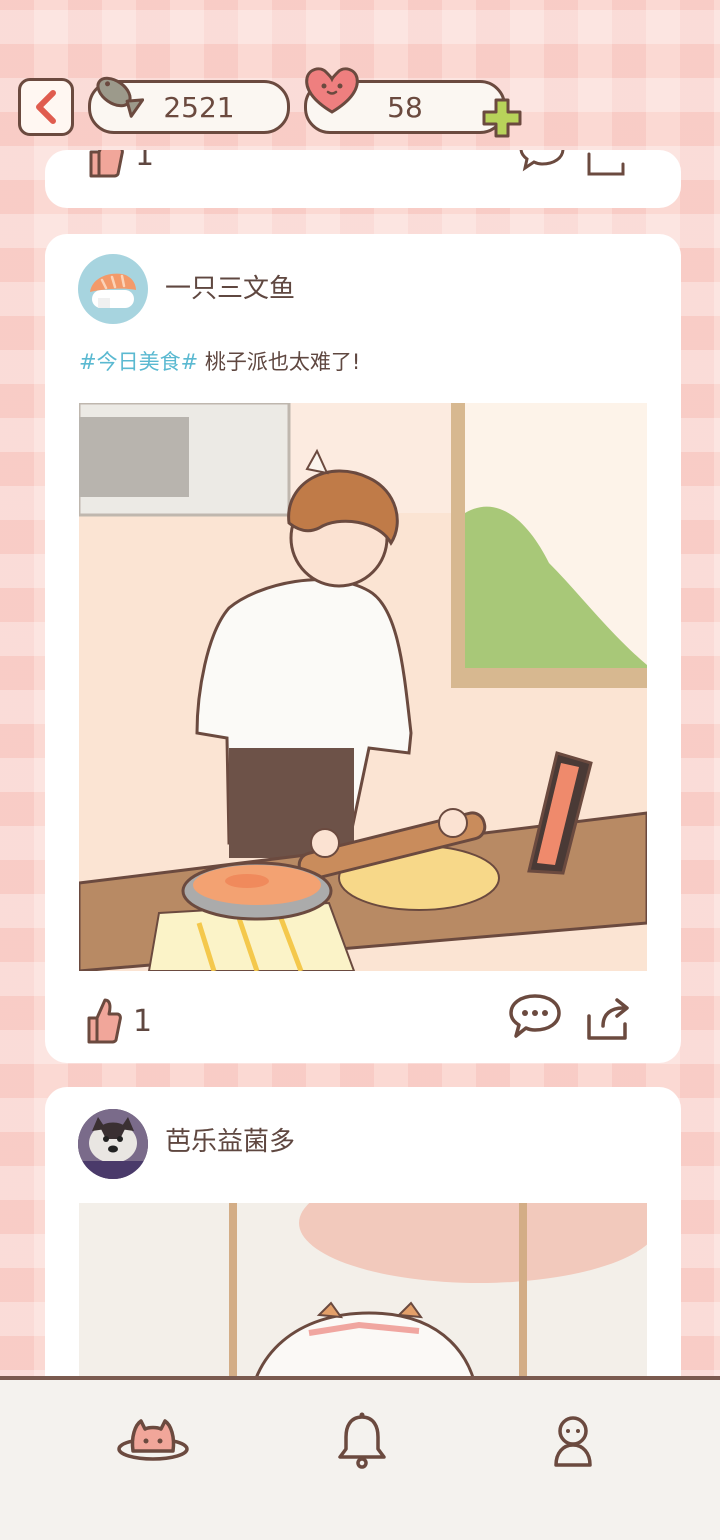  What do you see at coordinates (609, 1018) in the screenshot?
I see `share-icon` at bounding box center [609, 1018].